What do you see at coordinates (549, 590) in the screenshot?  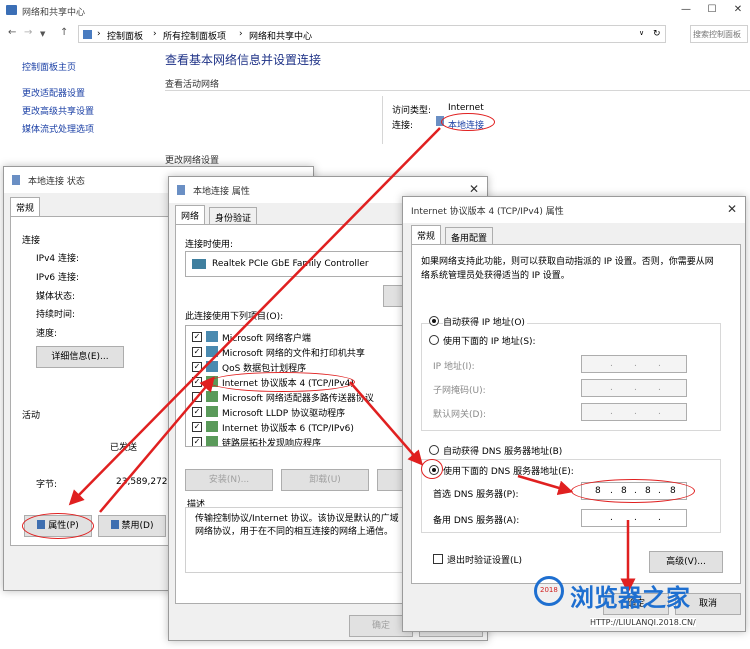 I see `watermark-year: 2018` at bounding box center [549, 590].